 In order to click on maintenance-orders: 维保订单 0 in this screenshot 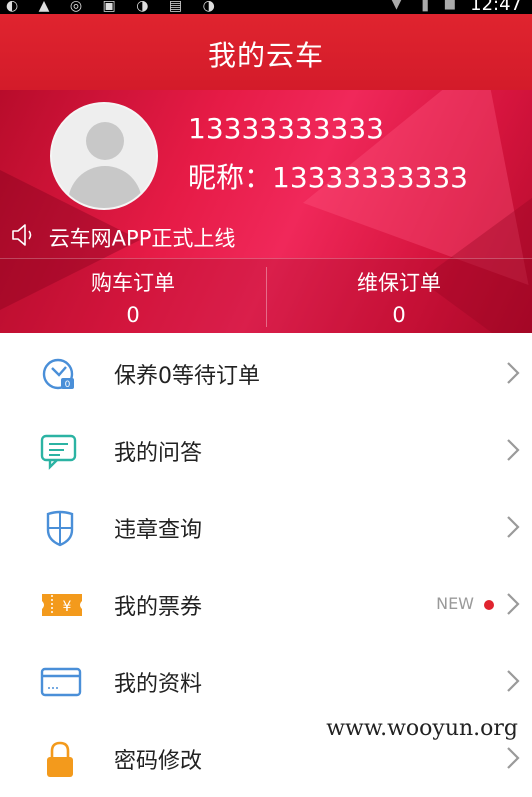, I will do `click(399, 296)`.